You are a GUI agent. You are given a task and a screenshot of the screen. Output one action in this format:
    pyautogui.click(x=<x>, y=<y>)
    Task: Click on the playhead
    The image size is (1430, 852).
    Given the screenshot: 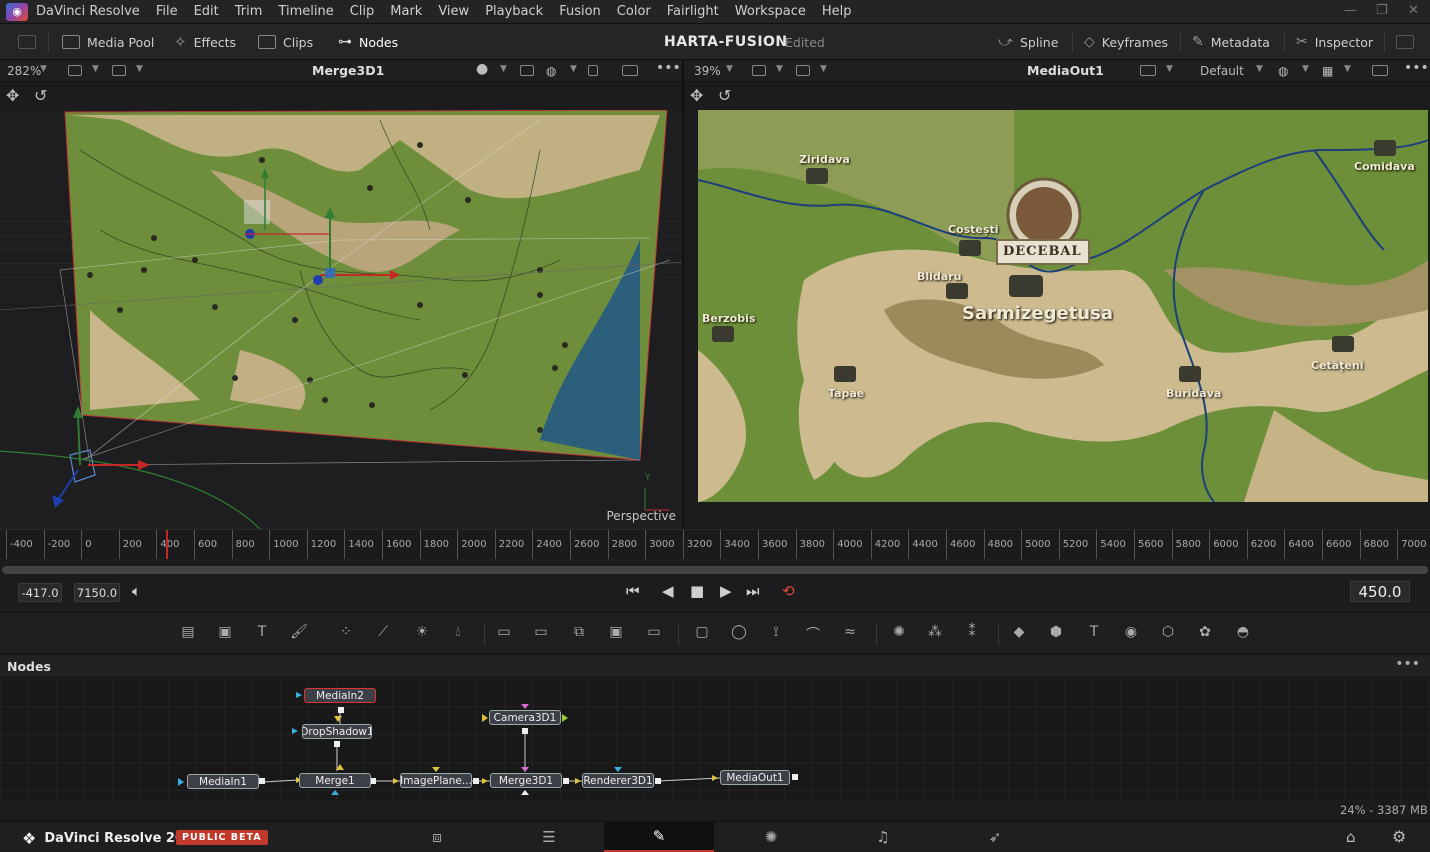 What is the action you would take?
    pyautogui.click(x=167, y=544)
    